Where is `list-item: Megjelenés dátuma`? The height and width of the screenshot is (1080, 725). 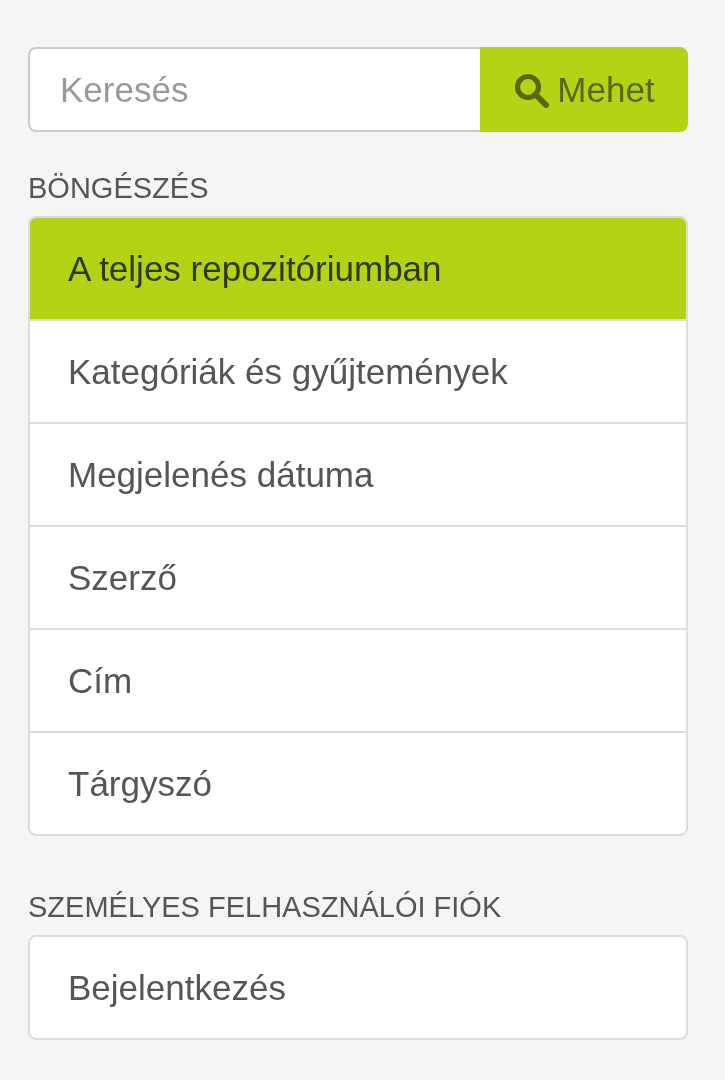
list-item: Megjelenés dátuma is located at coordinates (358, 473).